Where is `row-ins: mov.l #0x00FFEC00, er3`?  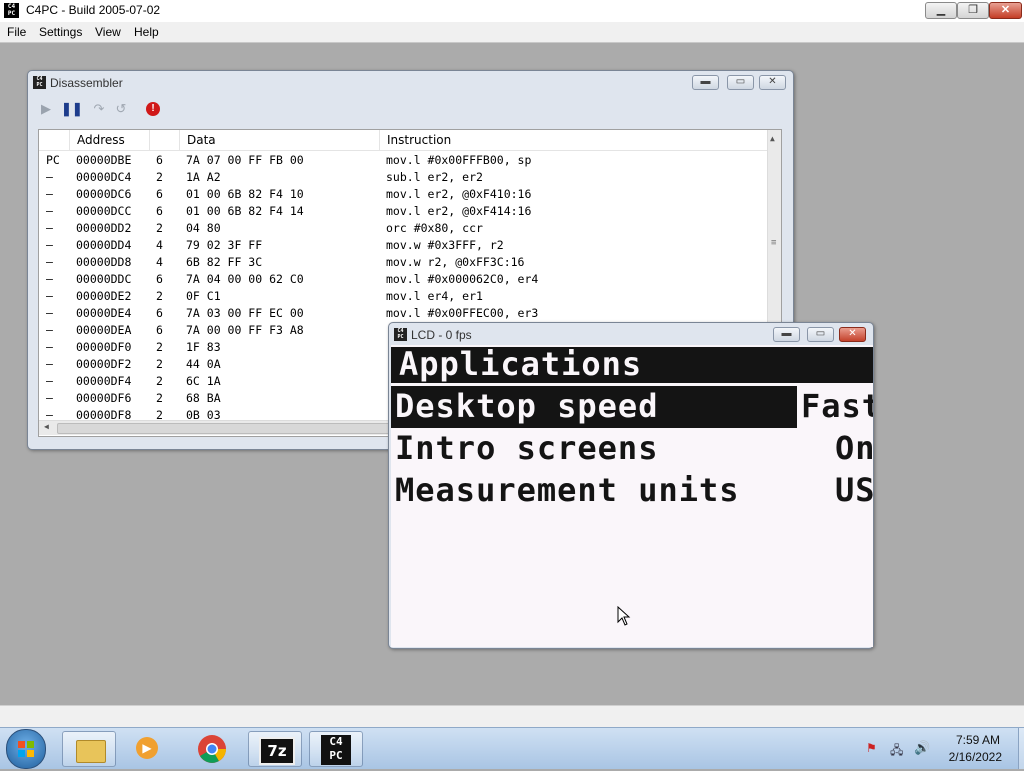 row-ins: mov.l #0x00FFEC00, er3 is located at coordinates (462, 313).